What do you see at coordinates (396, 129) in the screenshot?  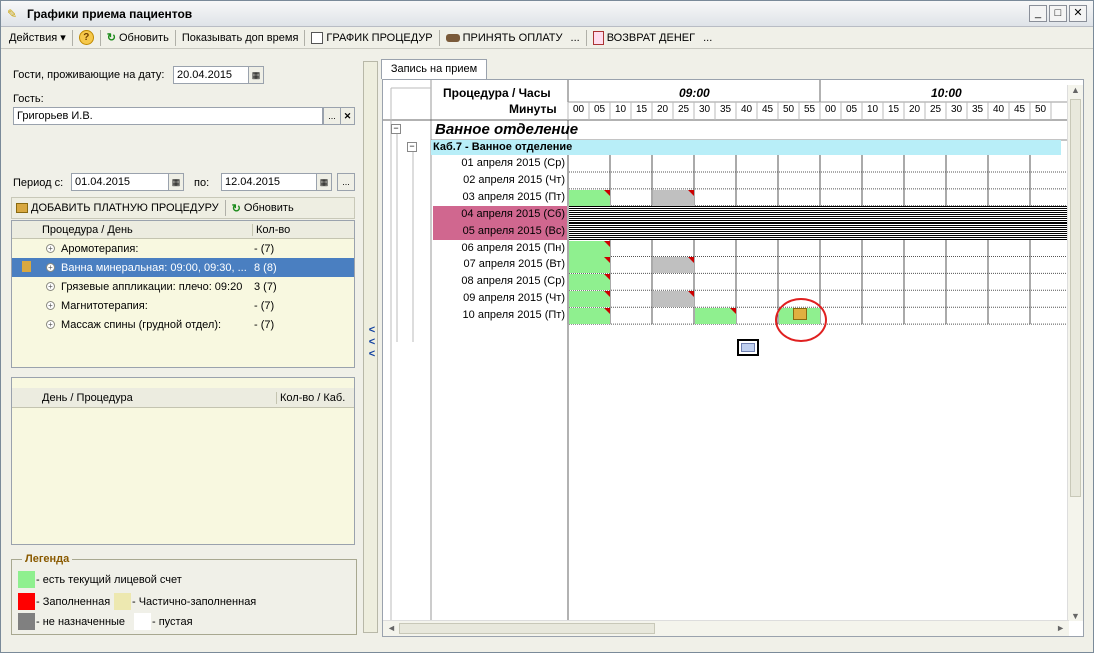 I see `collapse-department-button: −` at bounding box center [396, 129].